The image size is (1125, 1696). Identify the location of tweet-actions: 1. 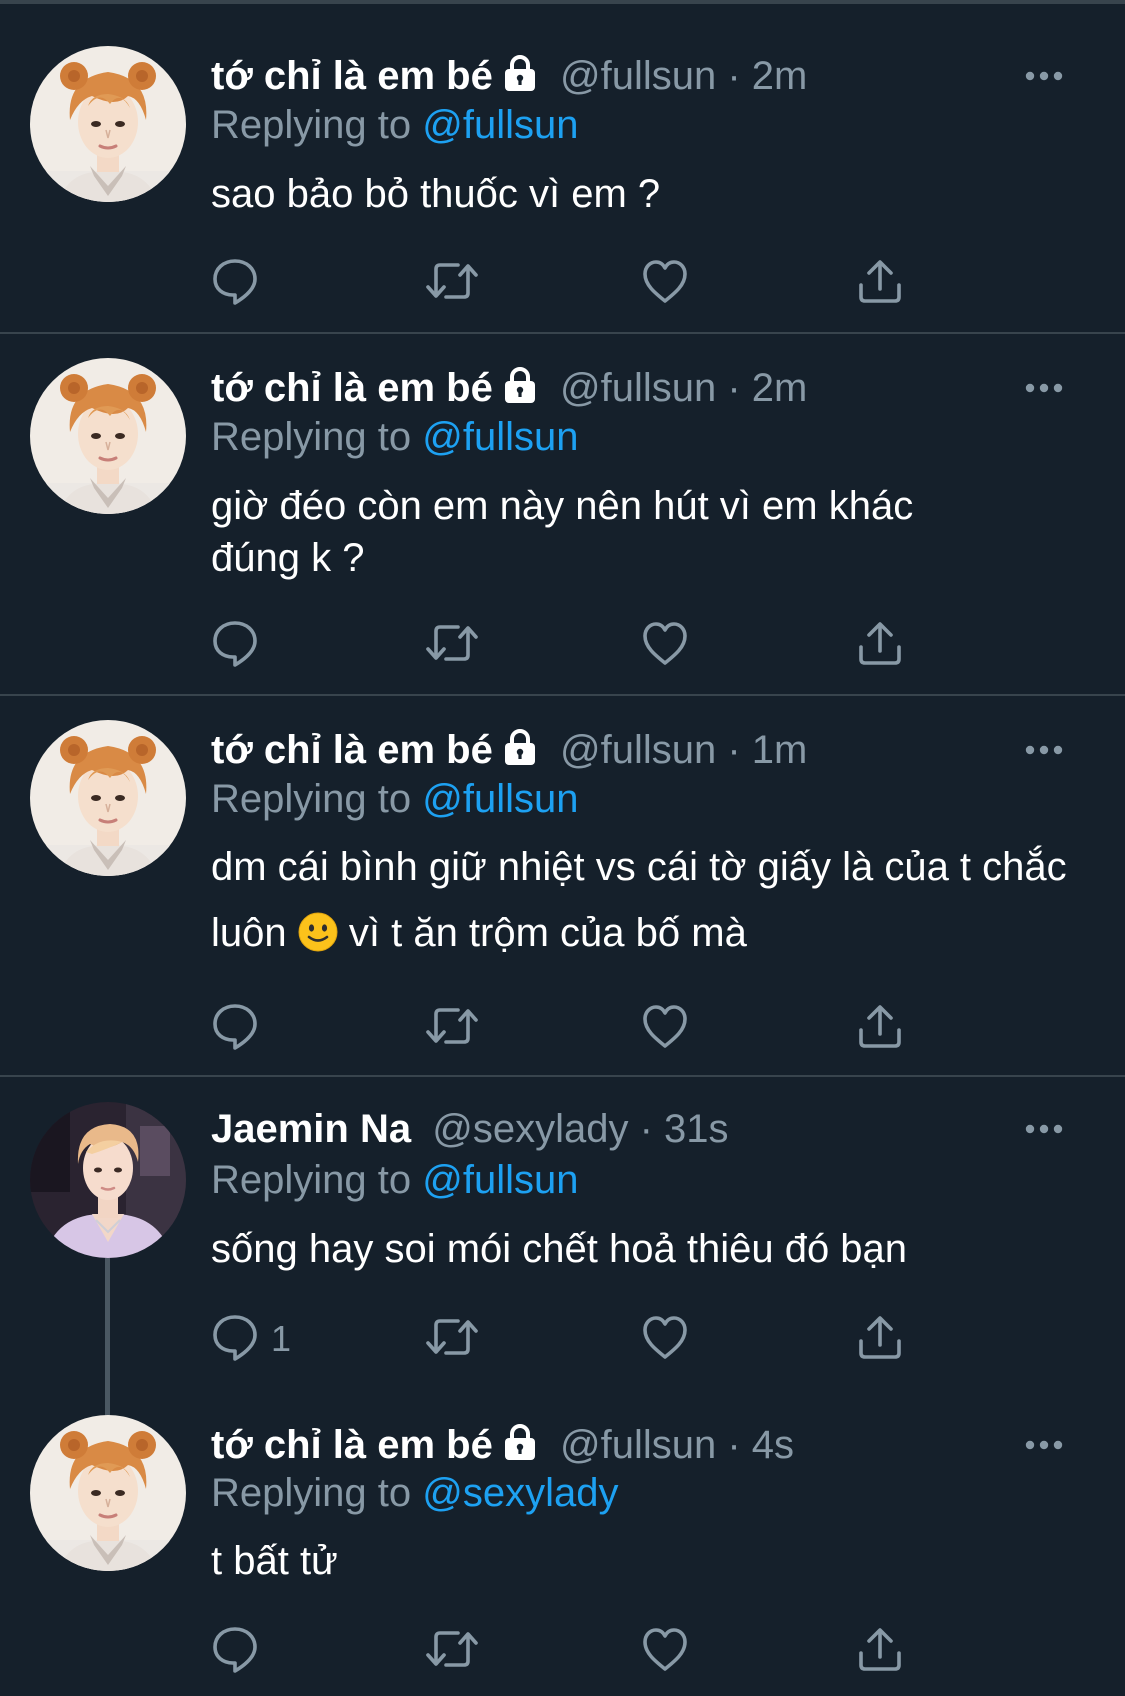
(561, 1339).